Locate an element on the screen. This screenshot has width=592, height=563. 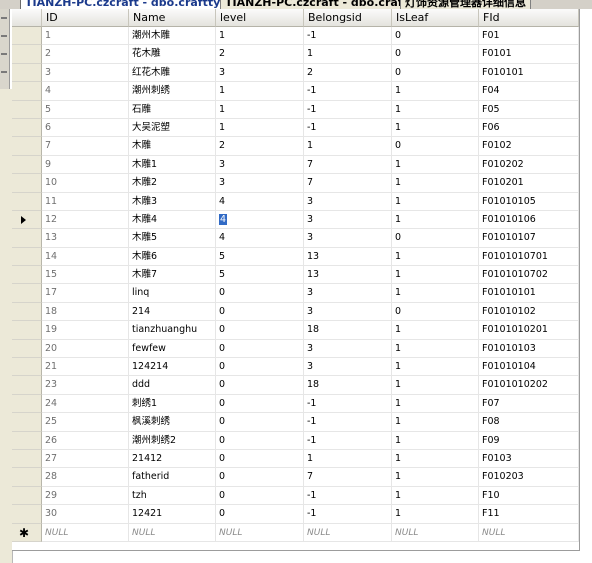
cell-fid: F10 is located at coordinates (529, 496).